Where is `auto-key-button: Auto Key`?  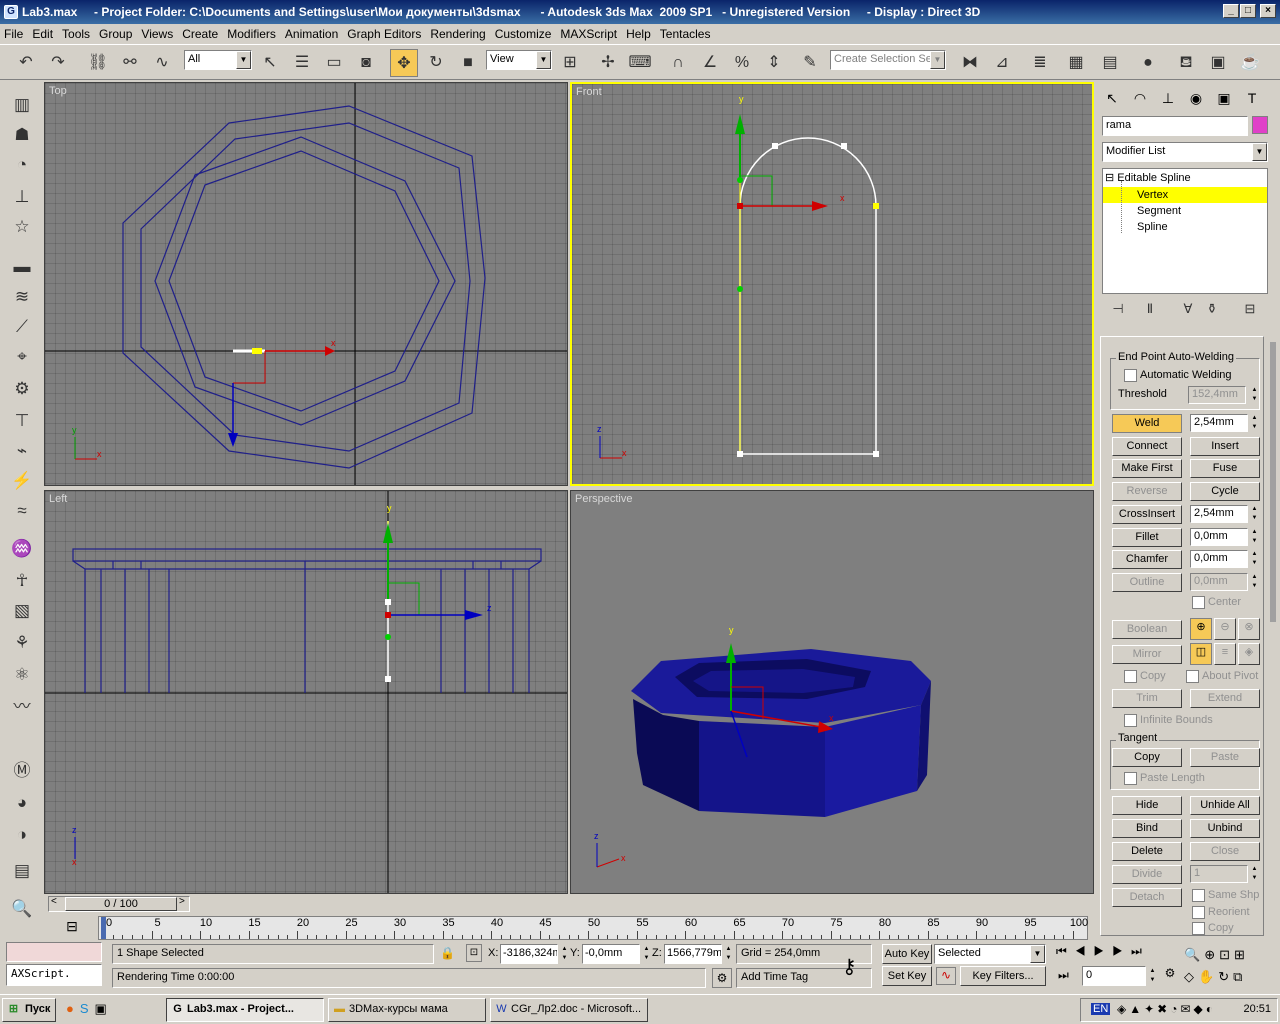 auto-key-button: Auto Key is located at coordinates (907, 954).